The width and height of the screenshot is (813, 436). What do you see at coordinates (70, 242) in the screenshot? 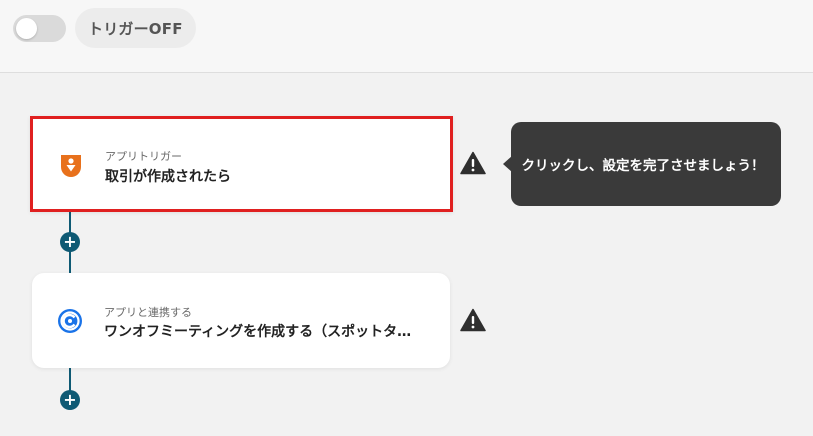
I see `add-step-button-1: +` at bounding box center [70, 242].